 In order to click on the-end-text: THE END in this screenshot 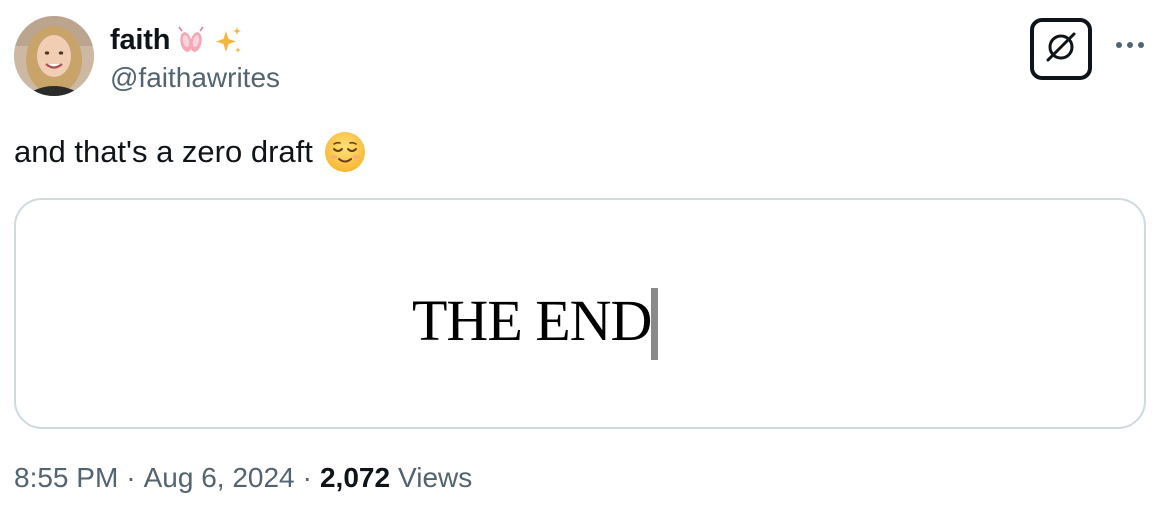, I will do `click(532, 320)`.